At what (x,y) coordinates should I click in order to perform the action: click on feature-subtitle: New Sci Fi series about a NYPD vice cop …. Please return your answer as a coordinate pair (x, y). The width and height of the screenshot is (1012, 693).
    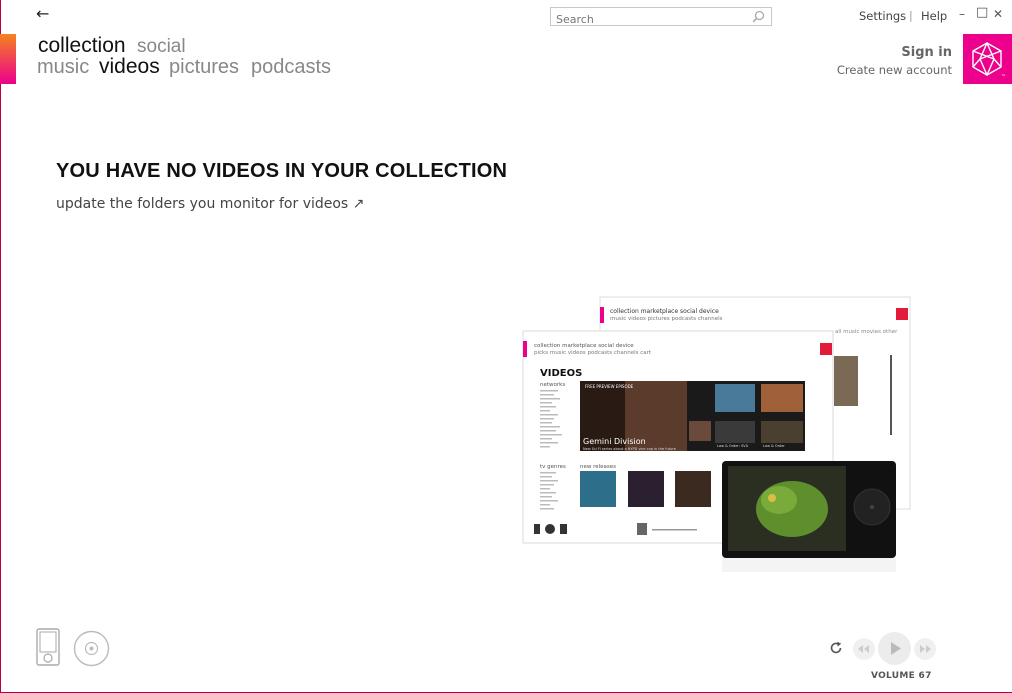
    Looking at the image, I should click on (629, 449).